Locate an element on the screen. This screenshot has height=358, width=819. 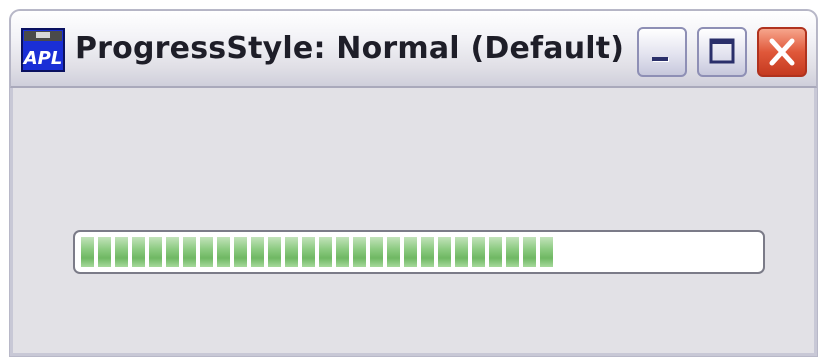
window-title: ProgressStyle: Normal (Default) is located at coordinates (350, 48).